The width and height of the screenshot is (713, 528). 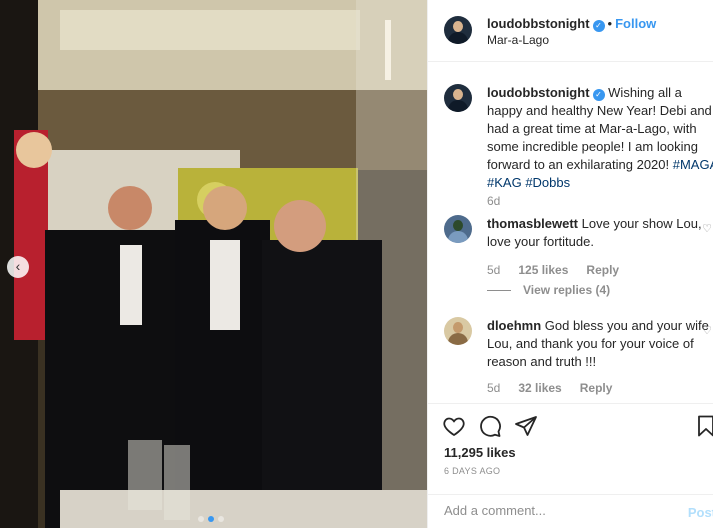 What do you see at coordinates (693, 164) in the screenshot?
I see `hashtag-link: #MAGA` at bounding box center [693, 164].